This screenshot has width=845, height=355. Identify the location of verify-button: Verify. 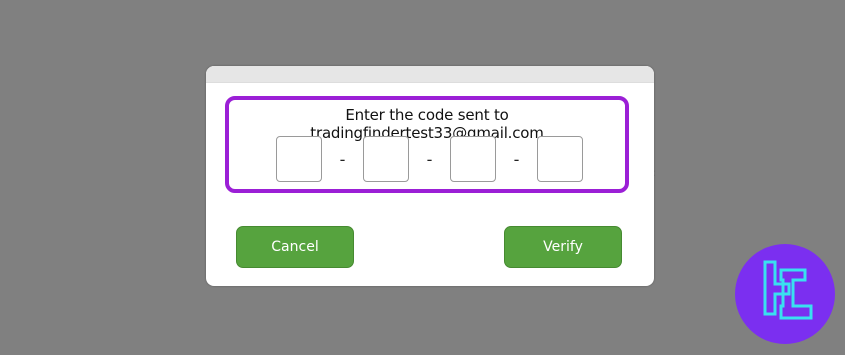
(563, 247).